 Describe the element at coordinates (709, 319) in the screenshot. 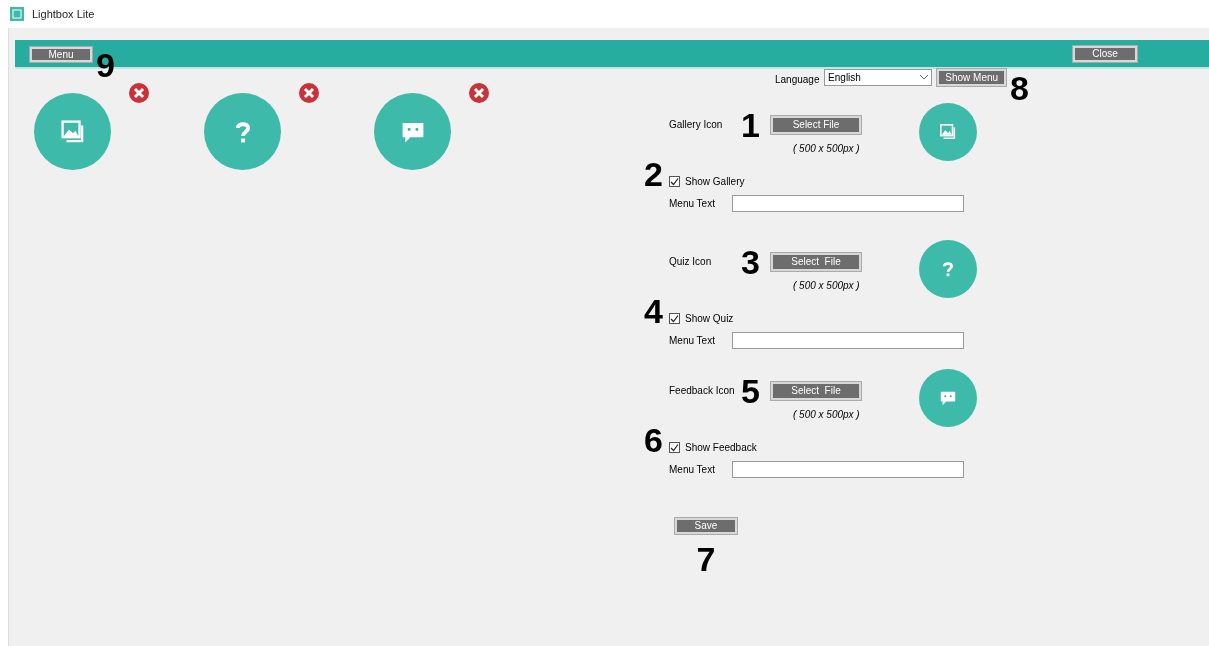

I see `checkbox-label: Show Quiz` at that location.